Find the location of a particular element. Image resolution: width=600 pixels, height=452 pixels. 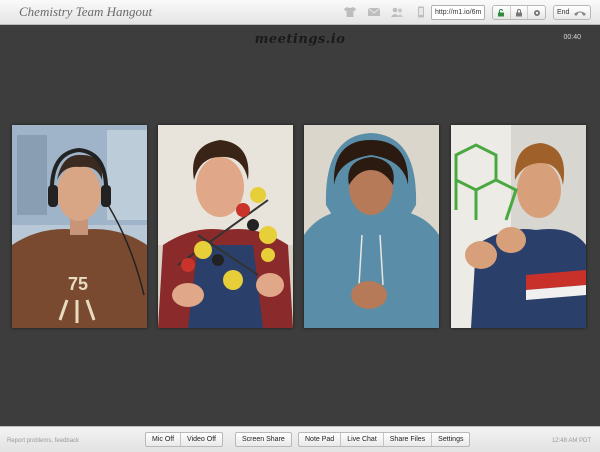

note-pad-button: Note Pad is located at coordinates (320, 439).